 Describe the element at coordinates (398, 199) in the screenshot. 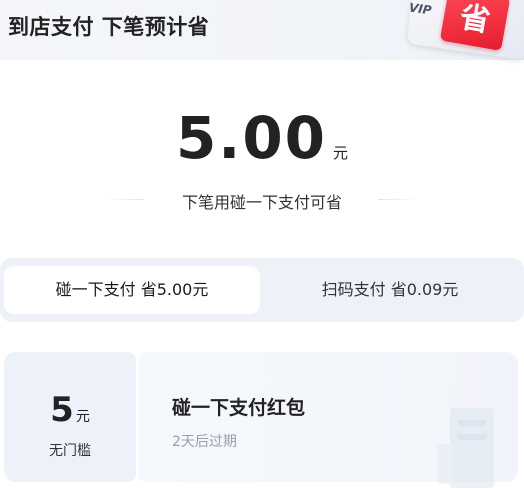

I see `divider-right` at that location.